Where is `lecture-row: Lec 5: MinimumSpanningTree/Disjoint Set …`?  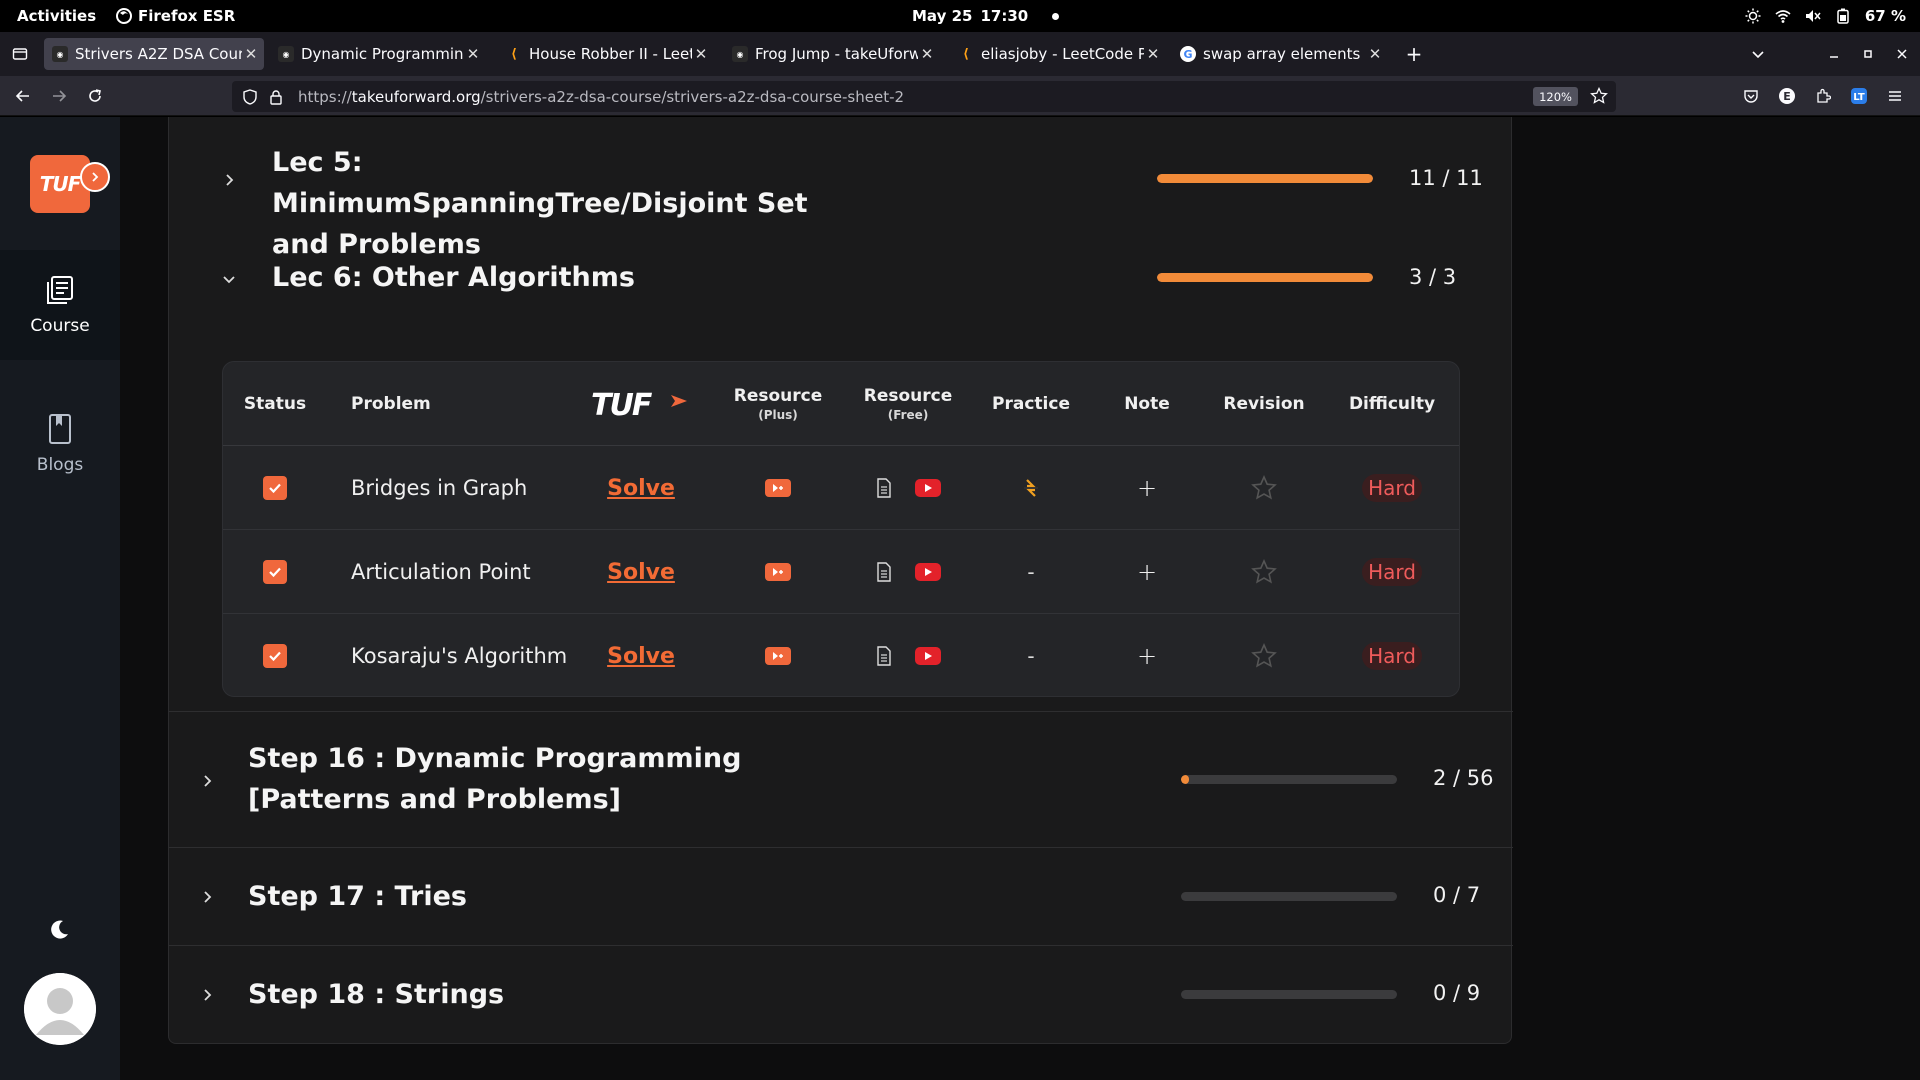
lecture-row: Lec 5: MinimumSpanningTree/Disjoint Set … is located at coordinates (841, 188).